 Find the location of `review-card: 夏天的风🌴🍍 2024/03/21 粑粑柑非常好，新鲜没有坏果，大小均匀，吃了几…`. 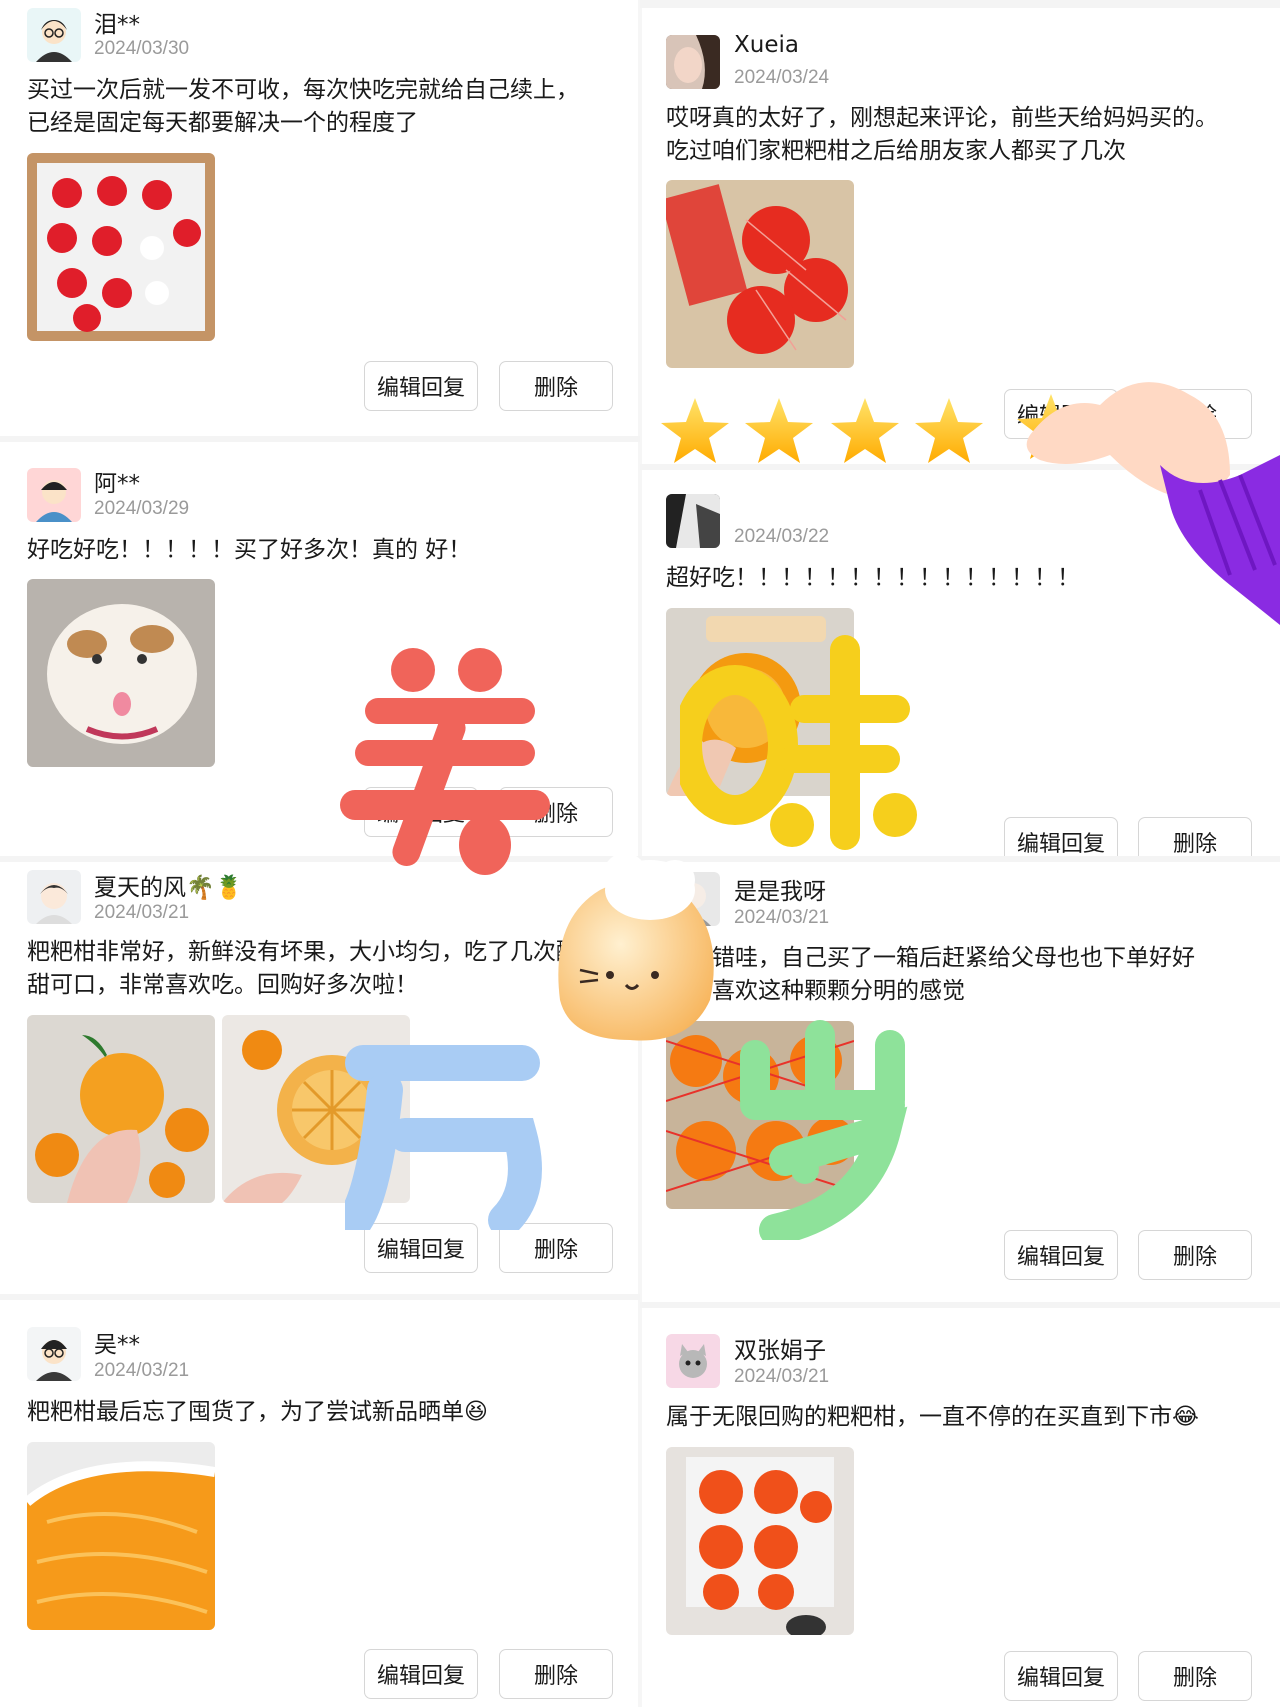

review-card: 夏天的风🌴🍍 2024/03/21 粑粑柑非常好，新鲜没有坏果，大小均匀，吃了几… is located at coordinates (319, 1078).